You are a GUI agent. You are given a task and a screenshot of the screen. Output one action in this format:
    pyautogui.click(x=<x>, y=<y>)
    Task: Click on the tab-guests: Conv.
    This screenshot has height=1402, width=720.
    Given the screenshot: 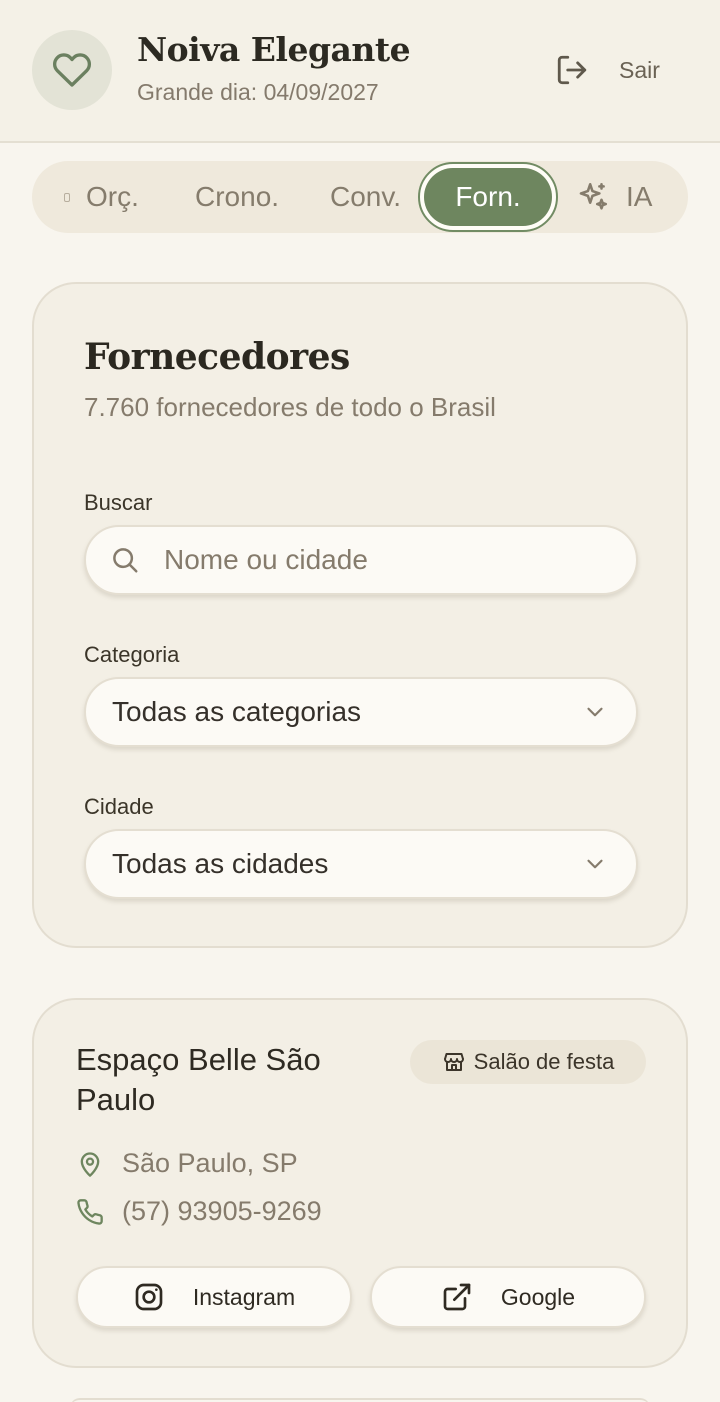 What is the action you would take?
    pyautogui.click(x=365, y=197)
    